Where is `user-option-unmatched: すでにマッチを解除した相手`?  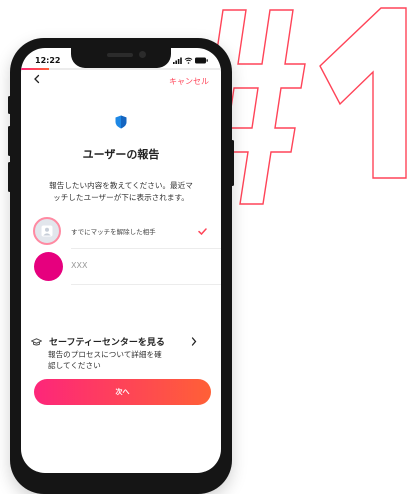
user-option-unmatched: すでにマッチを解除した相手 is located at coordinates (121, 232).